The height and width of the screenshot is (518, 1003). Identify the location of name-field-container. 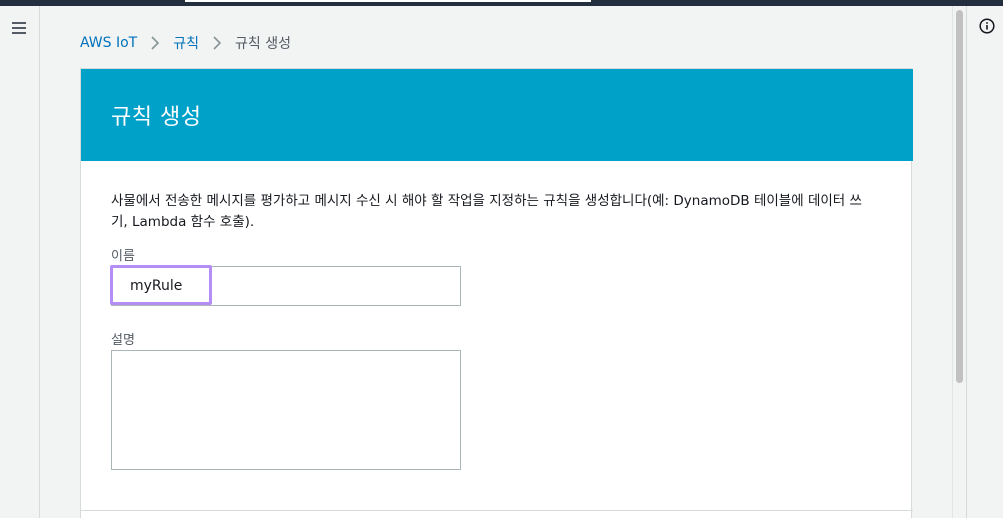
(285, 285).